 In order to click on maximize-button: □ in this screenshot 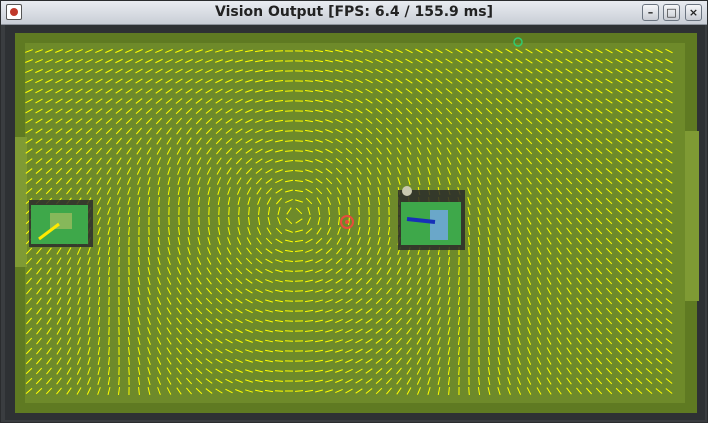, I will do `click(671, 12)`.